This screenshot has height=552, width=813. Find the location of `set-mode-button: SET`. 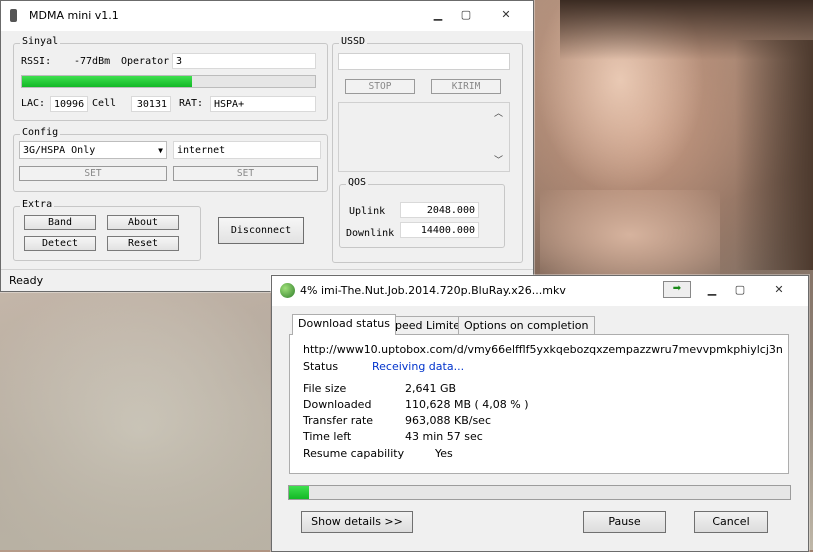

set-mode-button: SET is located at coordinates (93, 173).